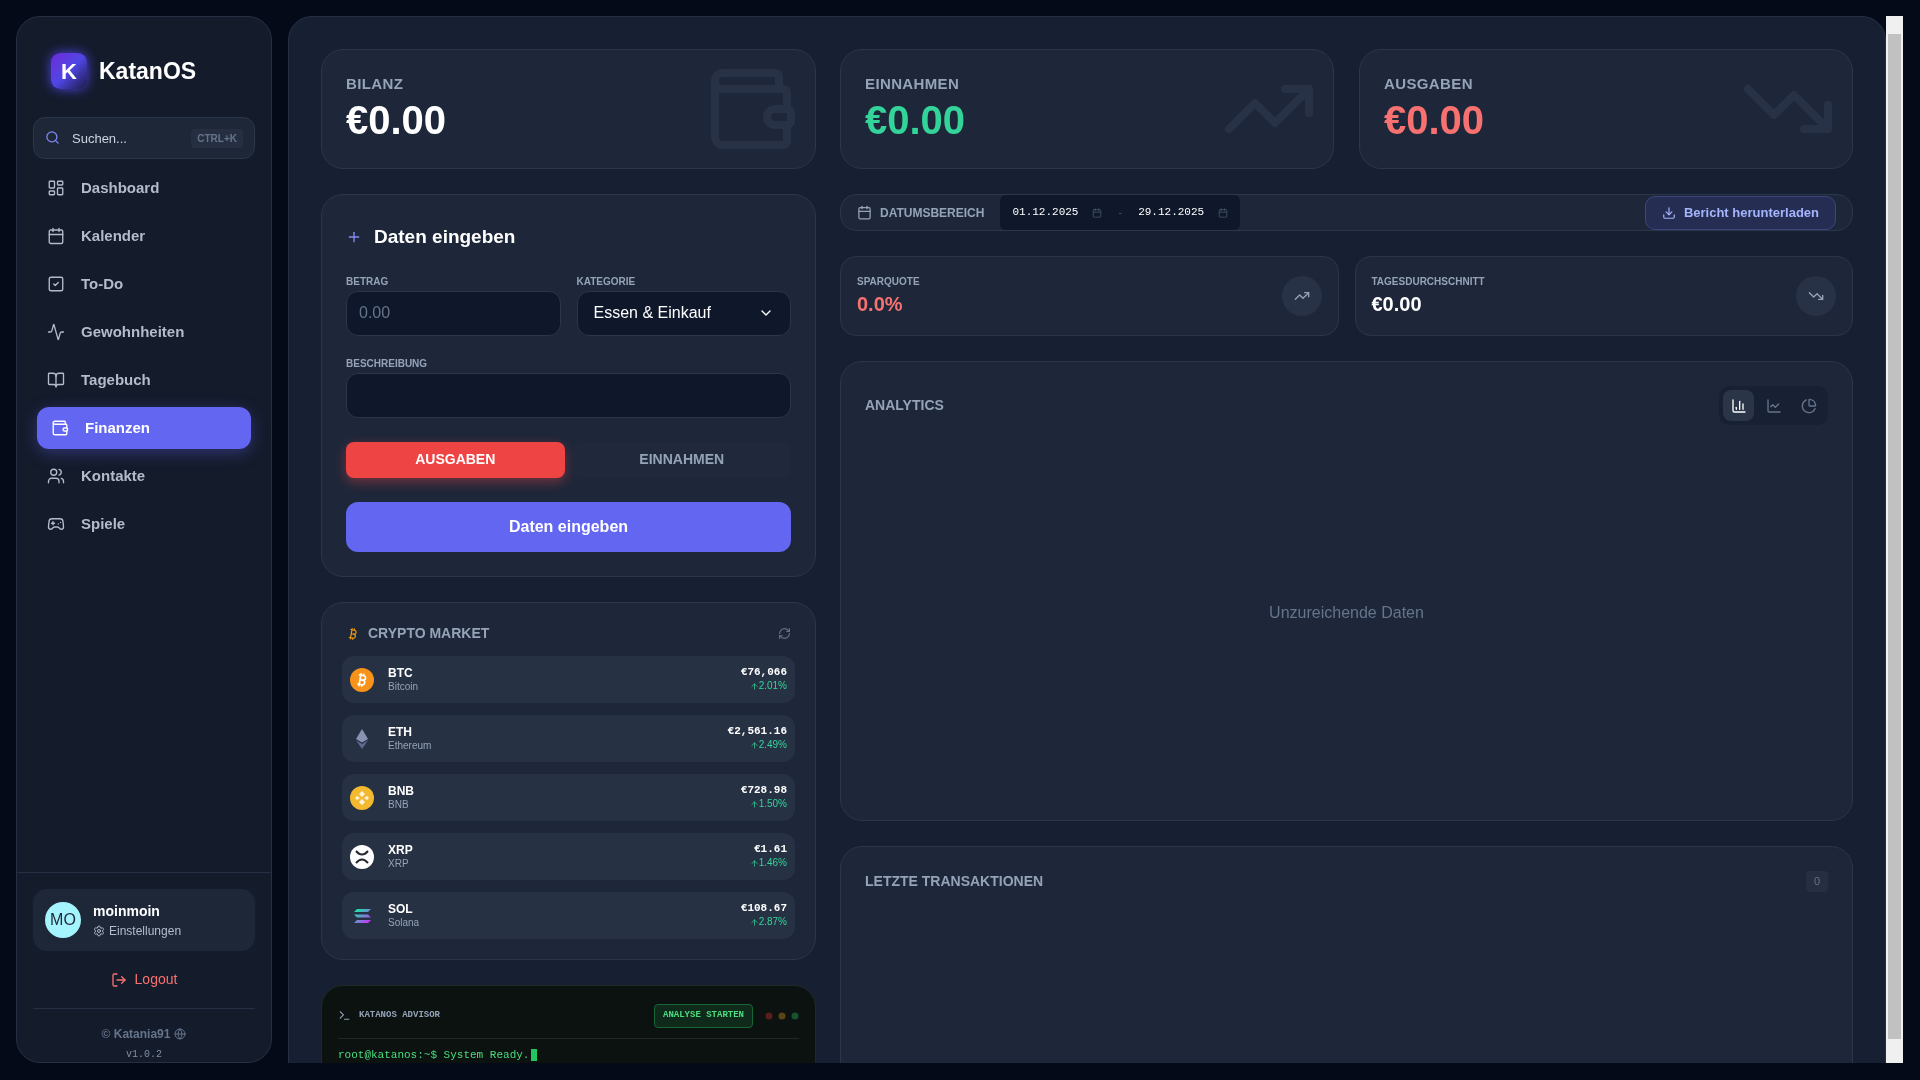 The image size is (1920, 1080). I want to click on type-toggle: AUSGABEN, so click(455, 459).